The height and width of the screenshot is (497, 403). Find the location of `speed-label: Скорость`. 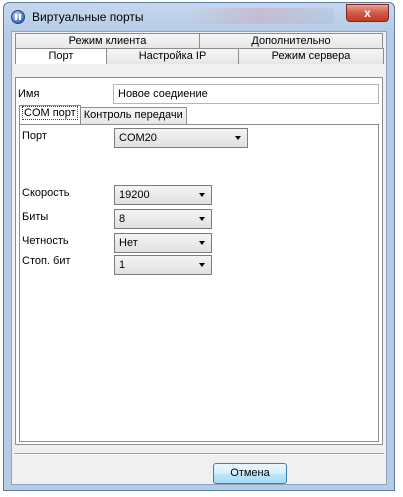

speed-label: Скорость is located at coordinates (46, 193).